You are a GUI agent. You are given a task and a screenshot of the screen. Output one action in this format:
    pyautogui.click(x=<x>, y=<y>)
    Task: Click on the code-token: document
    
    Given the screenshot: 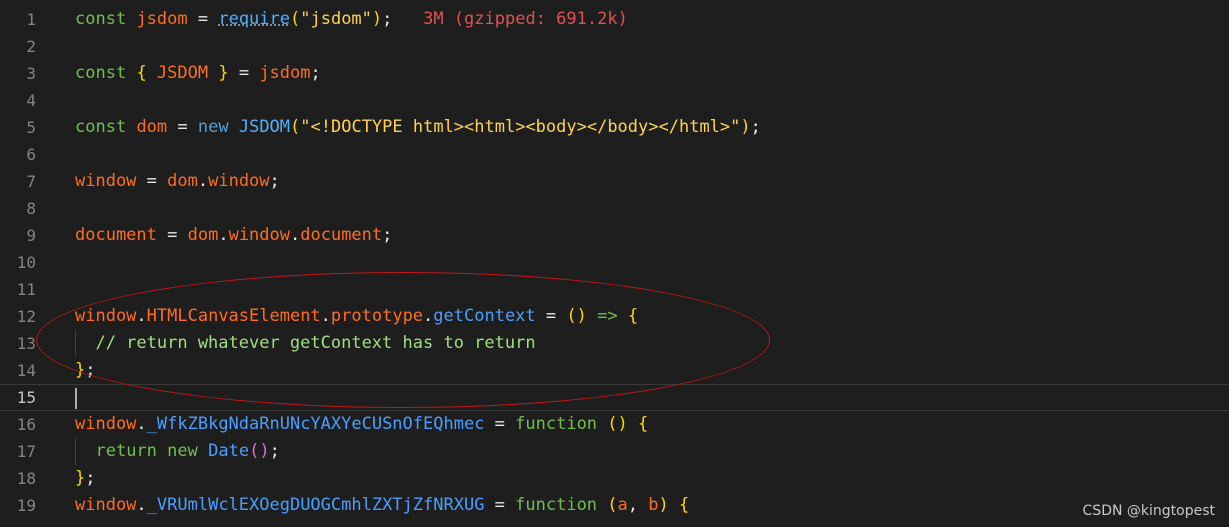 What is the action you would take?
    pyautogui.click(x=116, y=235)
    